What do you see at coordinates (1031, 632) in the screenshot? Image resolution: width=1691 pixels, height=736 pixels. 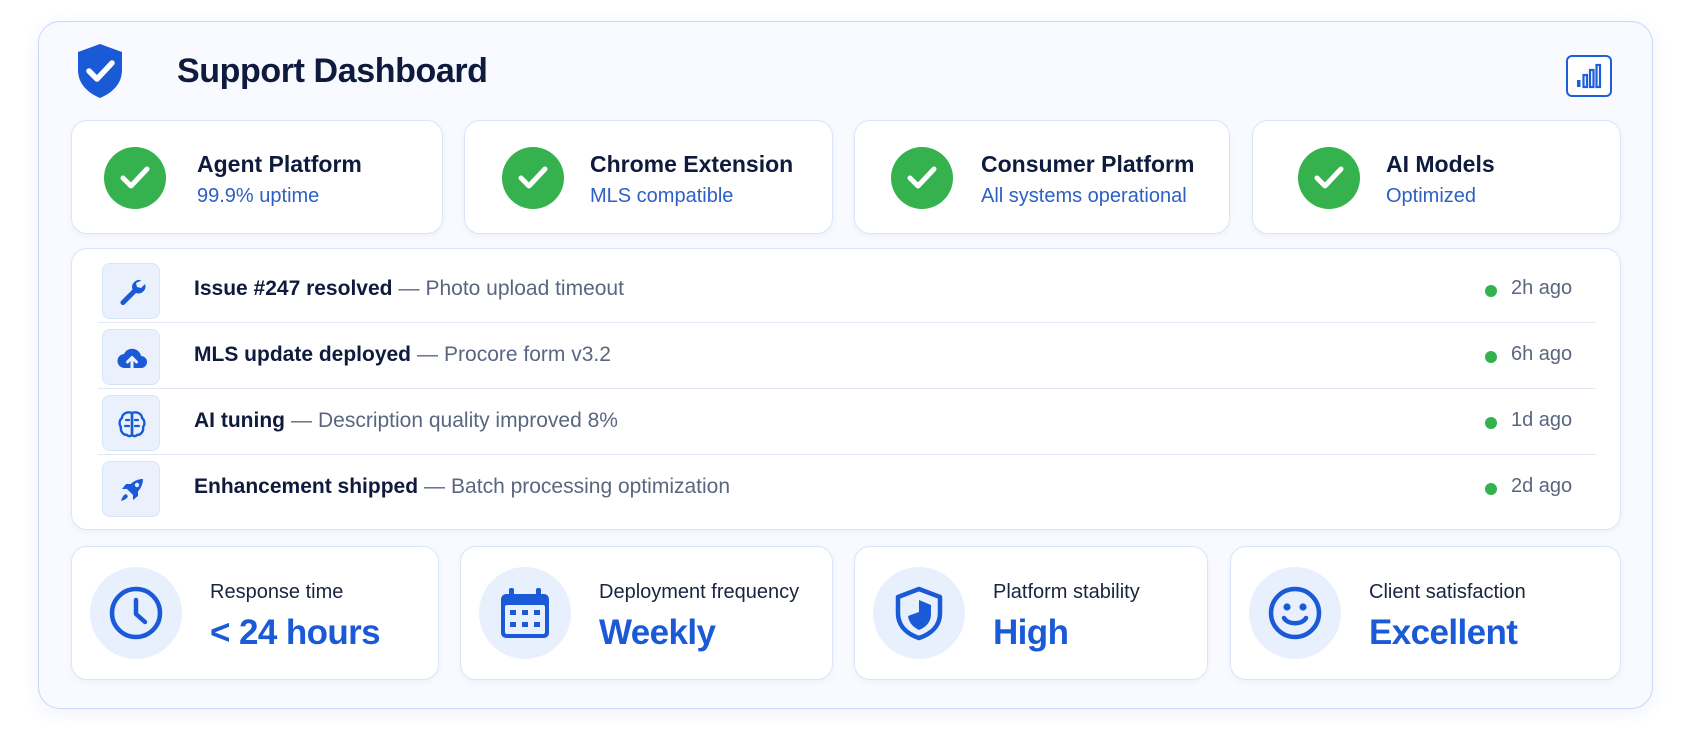 I see `metric-value: High` at bounding box center [1031, 632].